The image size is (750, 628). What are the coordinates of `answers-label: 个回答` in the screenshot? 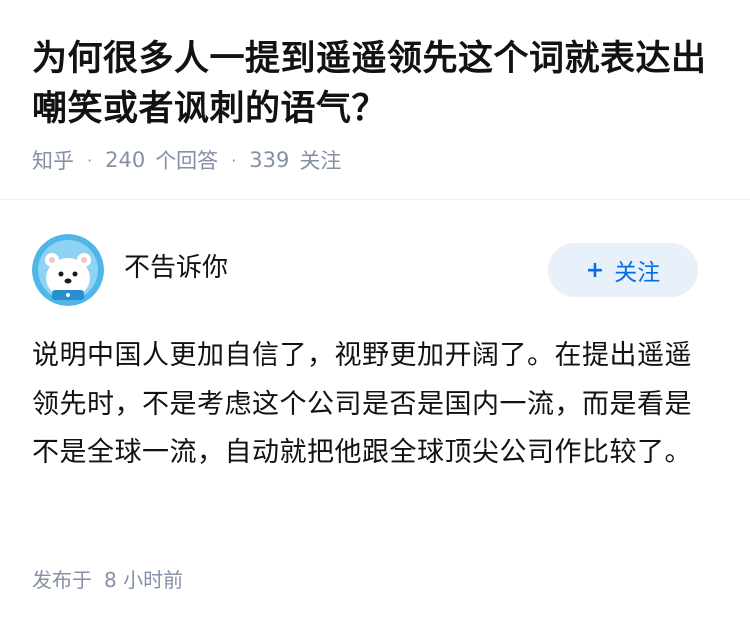 It's located at (186, 160).